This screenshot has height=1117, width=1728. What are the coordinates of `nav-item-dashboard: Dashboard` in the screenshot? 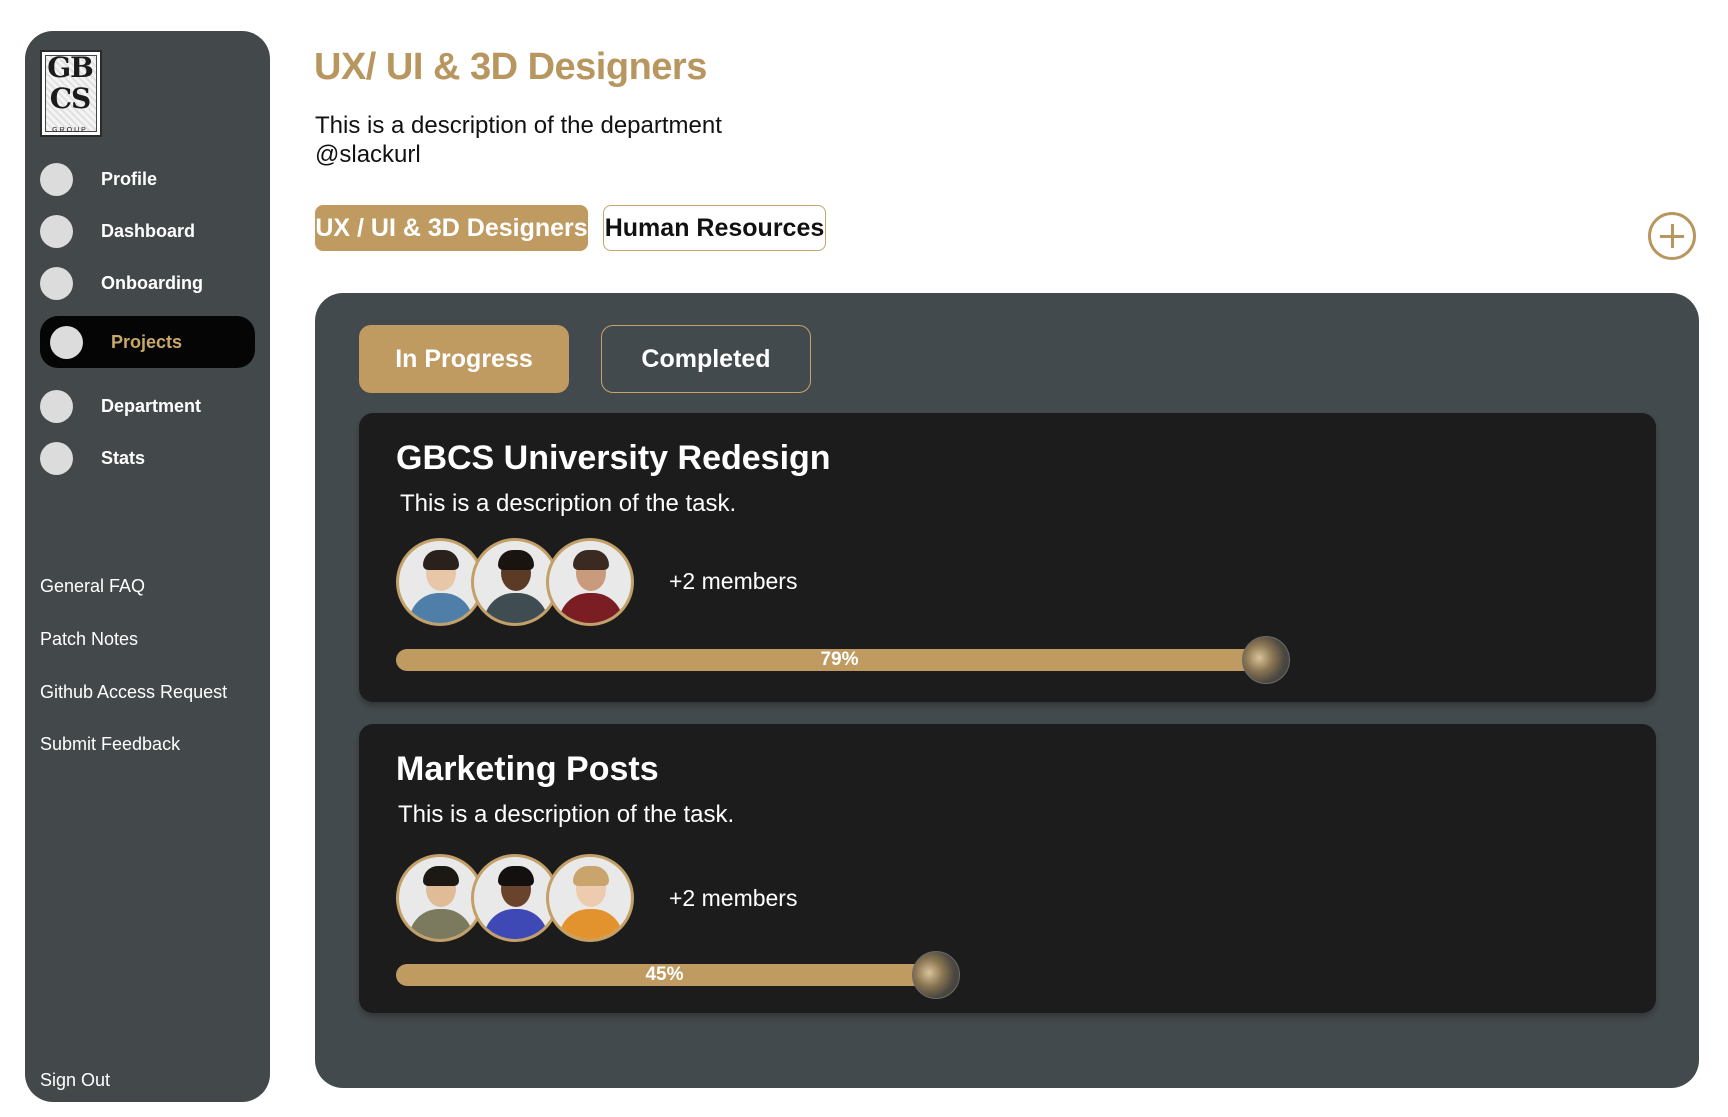 It's located at (117, 231).